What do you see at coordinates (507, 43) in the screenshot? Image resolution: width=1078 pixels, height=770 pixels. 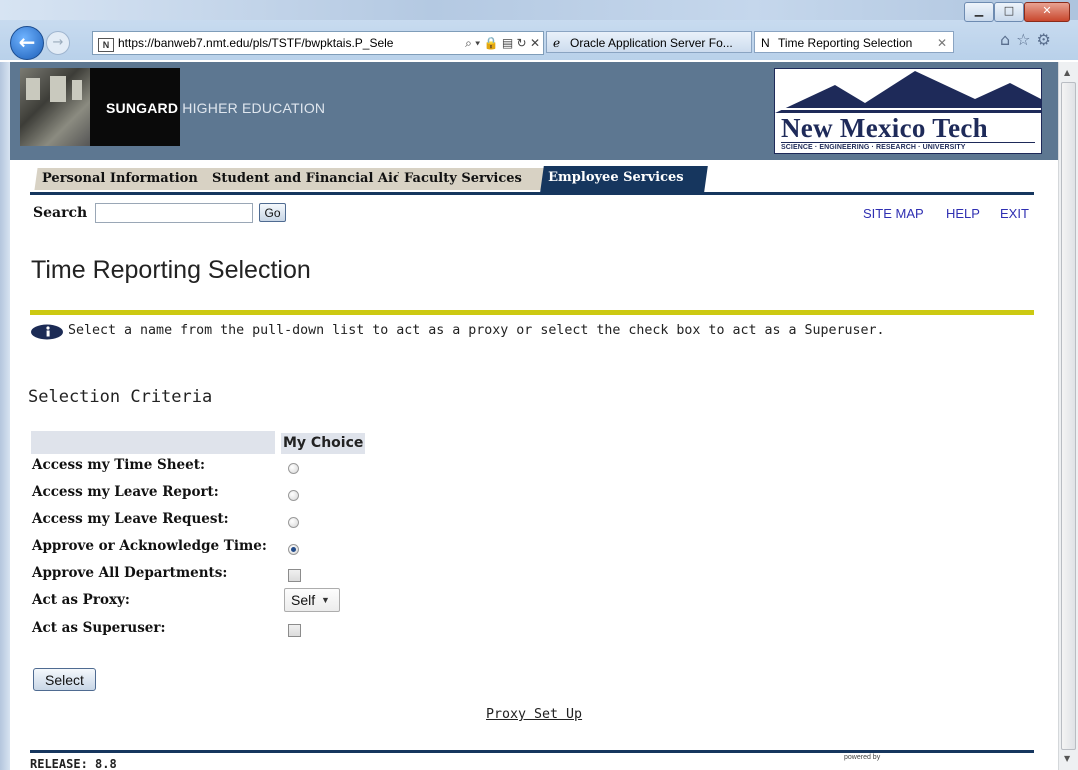 I see `compat-icon: ▤` at bounding box center [507, 43].